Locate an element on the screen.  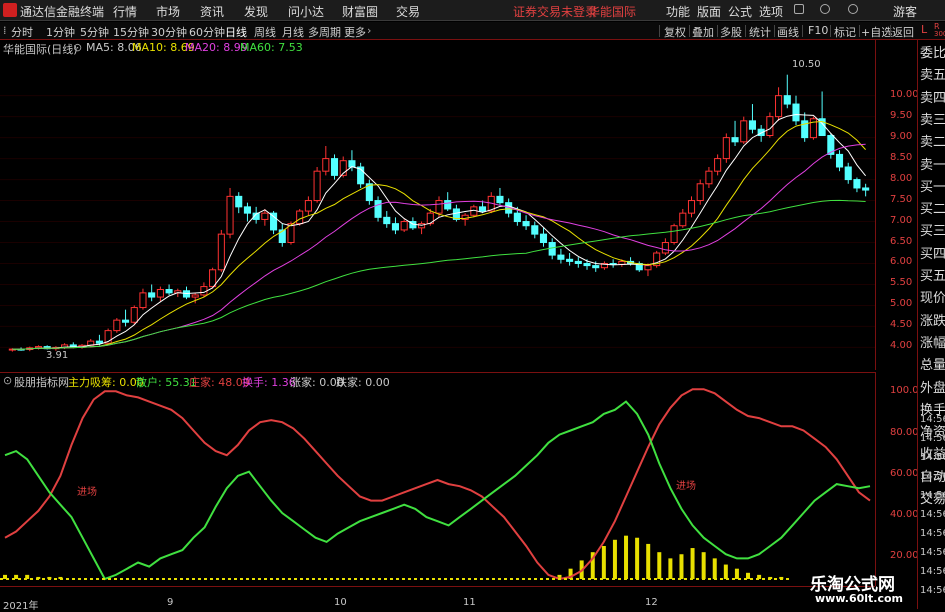
side-item-7: 买二 is located at coordinates (932, 210).